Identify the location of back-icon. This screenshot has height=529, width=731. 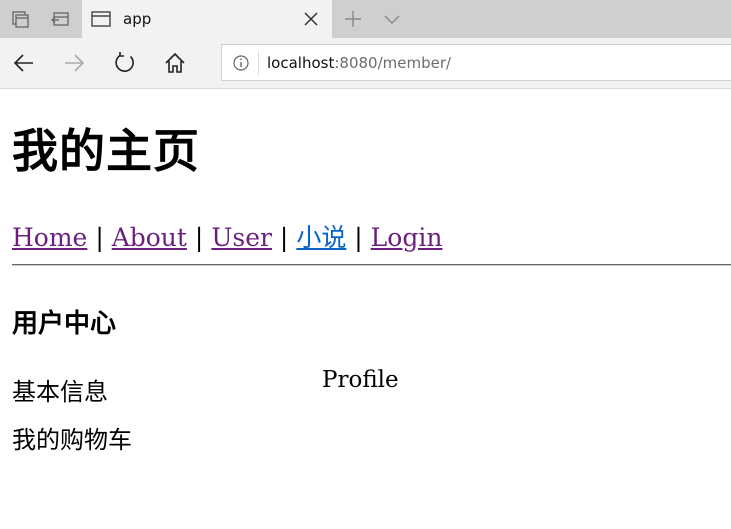
(24, 63).